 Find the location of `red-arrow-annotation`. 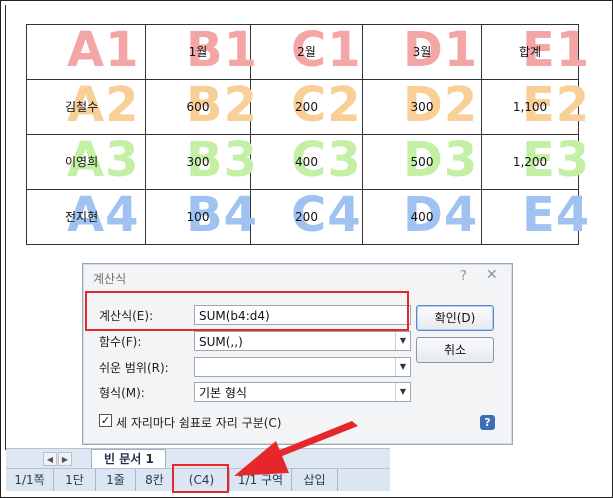

red-arrow-annotation is located at coordinates (296, 448).